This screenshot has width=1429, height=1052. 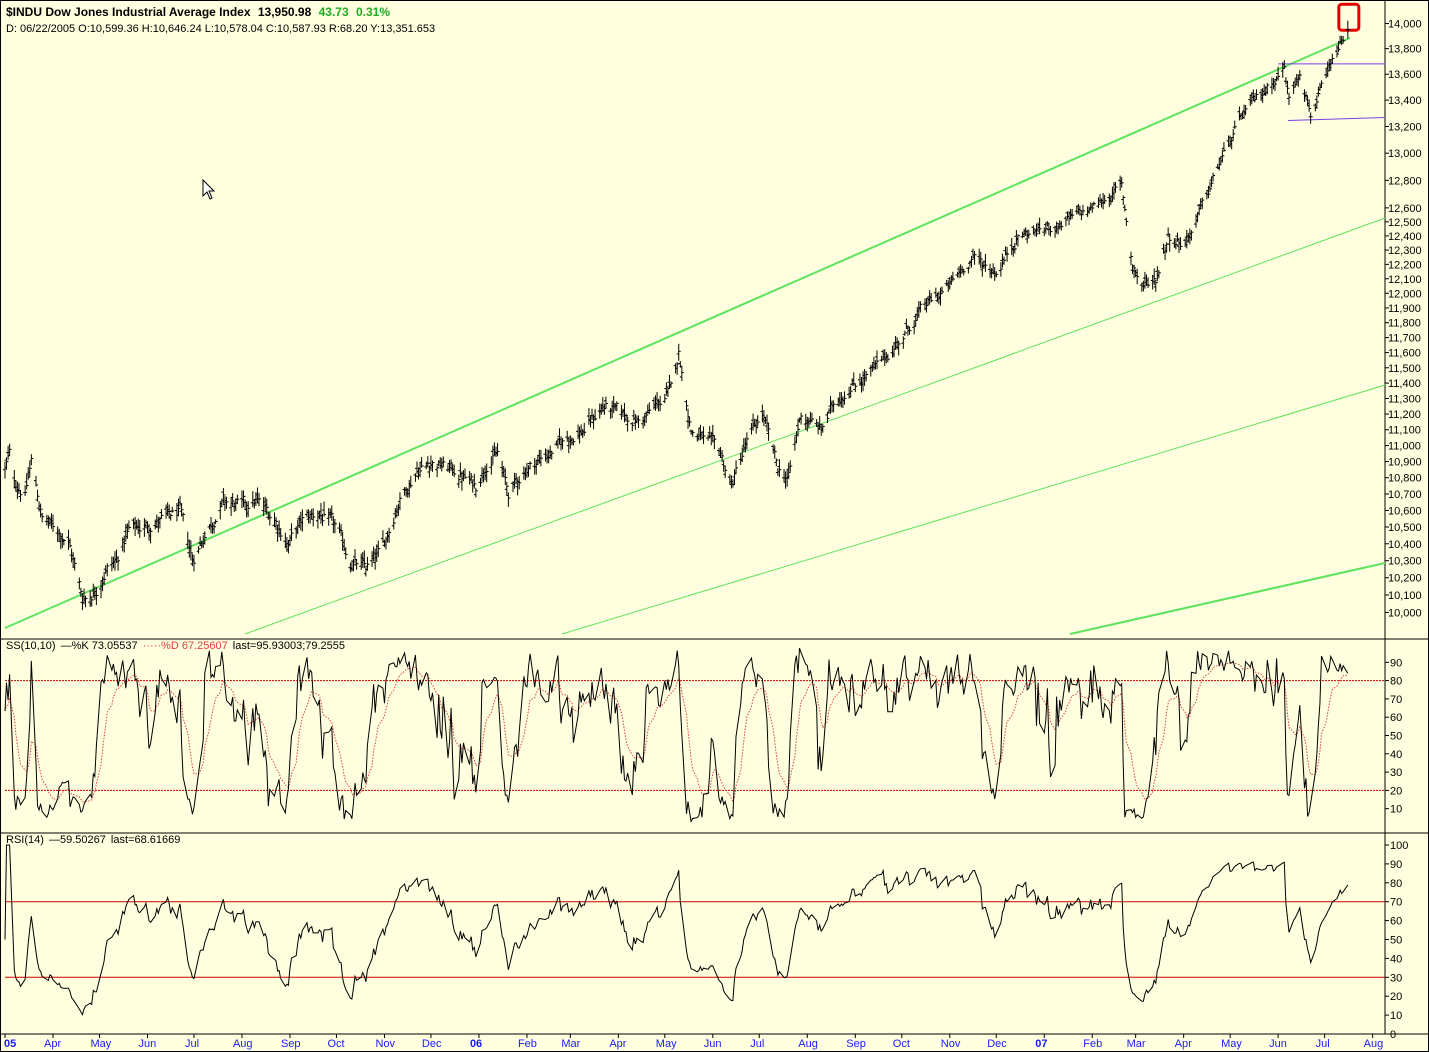 I want to click on index-name: Dow Jones Industrial Average Index, so click(x=147, y=12).